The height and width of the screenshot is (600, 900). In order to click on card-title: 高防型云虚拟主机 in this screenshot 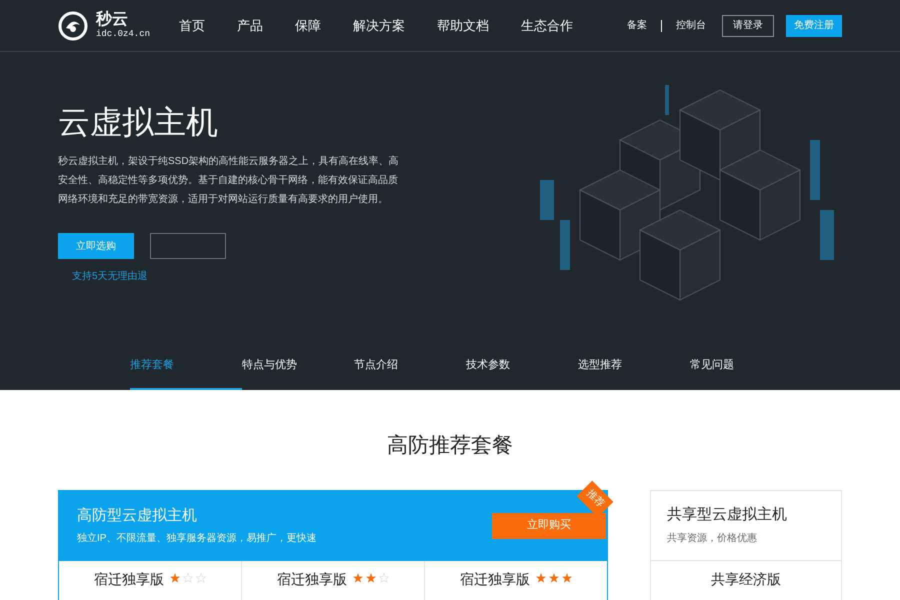, I will do `click(137, 516)`.